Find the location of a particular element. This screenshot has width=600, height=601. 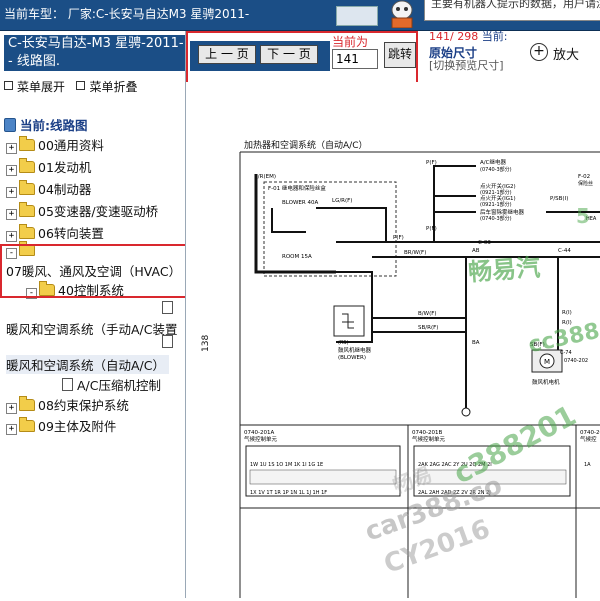

label-blower-motor: 鼓风机电机 is located at coordinates (546, 382).